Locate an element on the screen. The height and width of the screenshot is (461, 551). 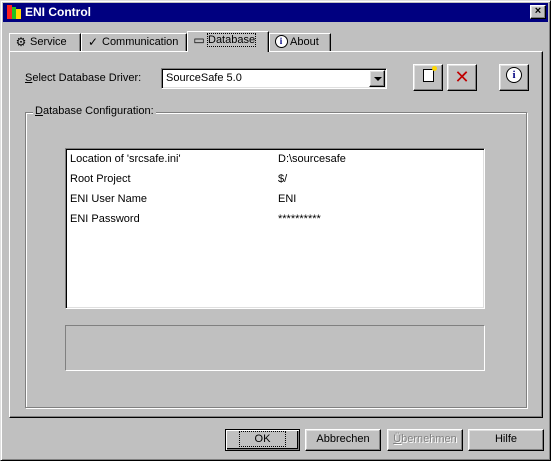
title-bar: ENI Control × is located at coordinates (275, 12).